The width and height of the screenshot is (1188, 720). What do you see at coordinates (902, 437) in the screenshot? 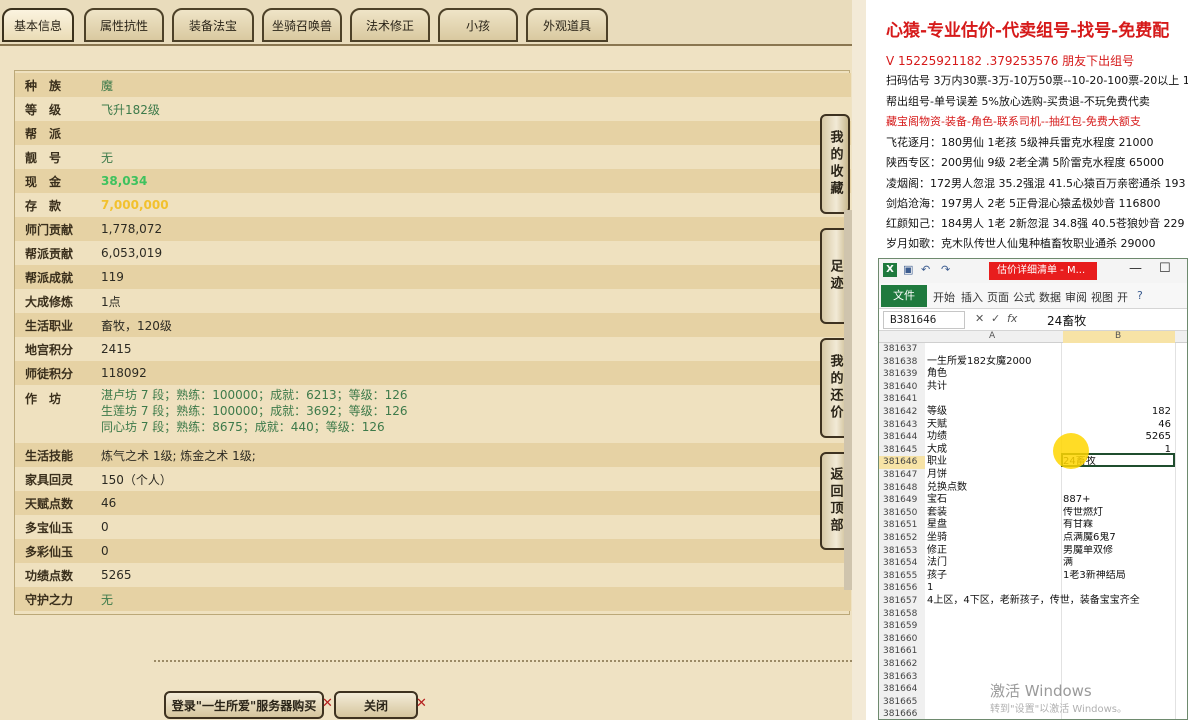
I see `row-number: 381644` at bounding box center [902, 437].